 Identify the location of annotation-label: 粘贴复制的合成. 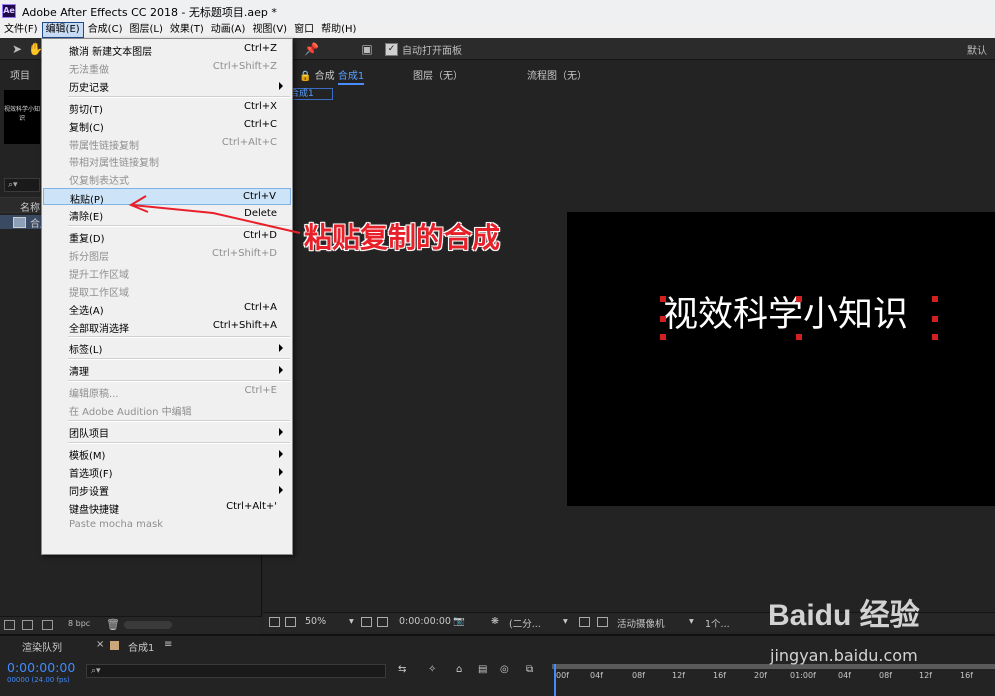
(402, 237).